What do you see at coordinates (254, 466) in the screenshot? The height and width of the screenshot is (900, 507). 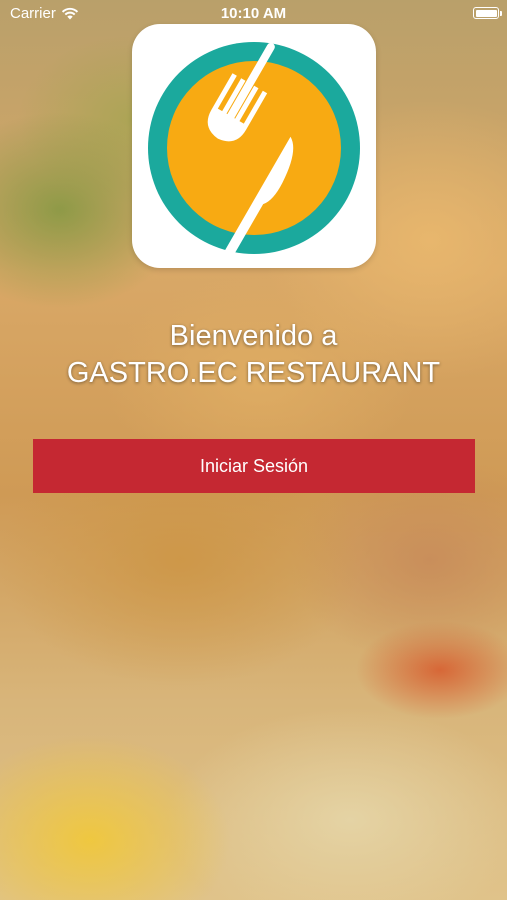 I see `login-button: Iniciar Sesión` at bounding box center [254, 466].